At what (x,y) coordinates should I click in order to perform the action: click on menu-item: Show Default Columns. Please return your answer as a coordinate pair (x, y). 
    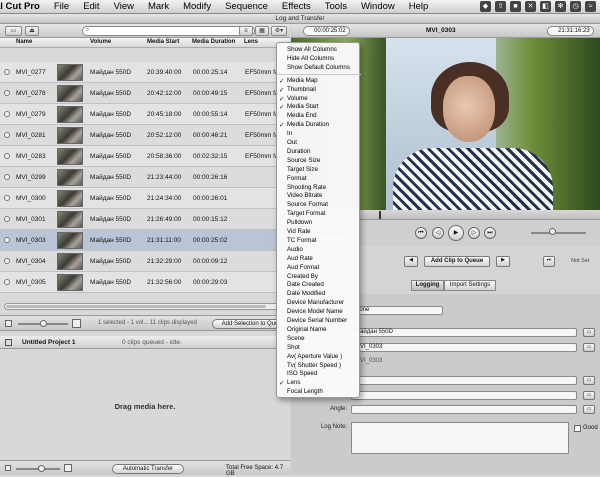
    Looking at the image, I should click on (318, 67).